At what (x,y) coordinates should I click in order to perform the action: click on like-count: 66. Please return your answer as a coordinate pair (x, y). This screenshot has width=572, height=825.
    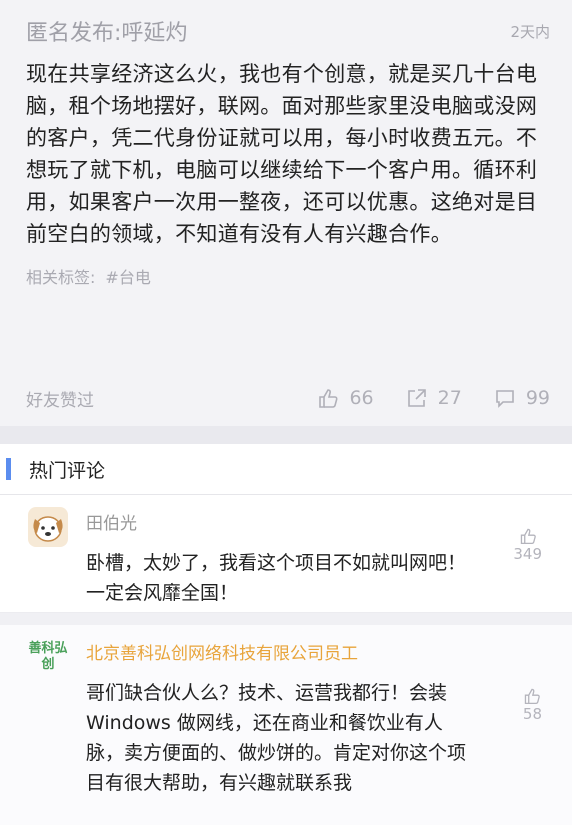
    Looking at the image, I should click on (361, 398).